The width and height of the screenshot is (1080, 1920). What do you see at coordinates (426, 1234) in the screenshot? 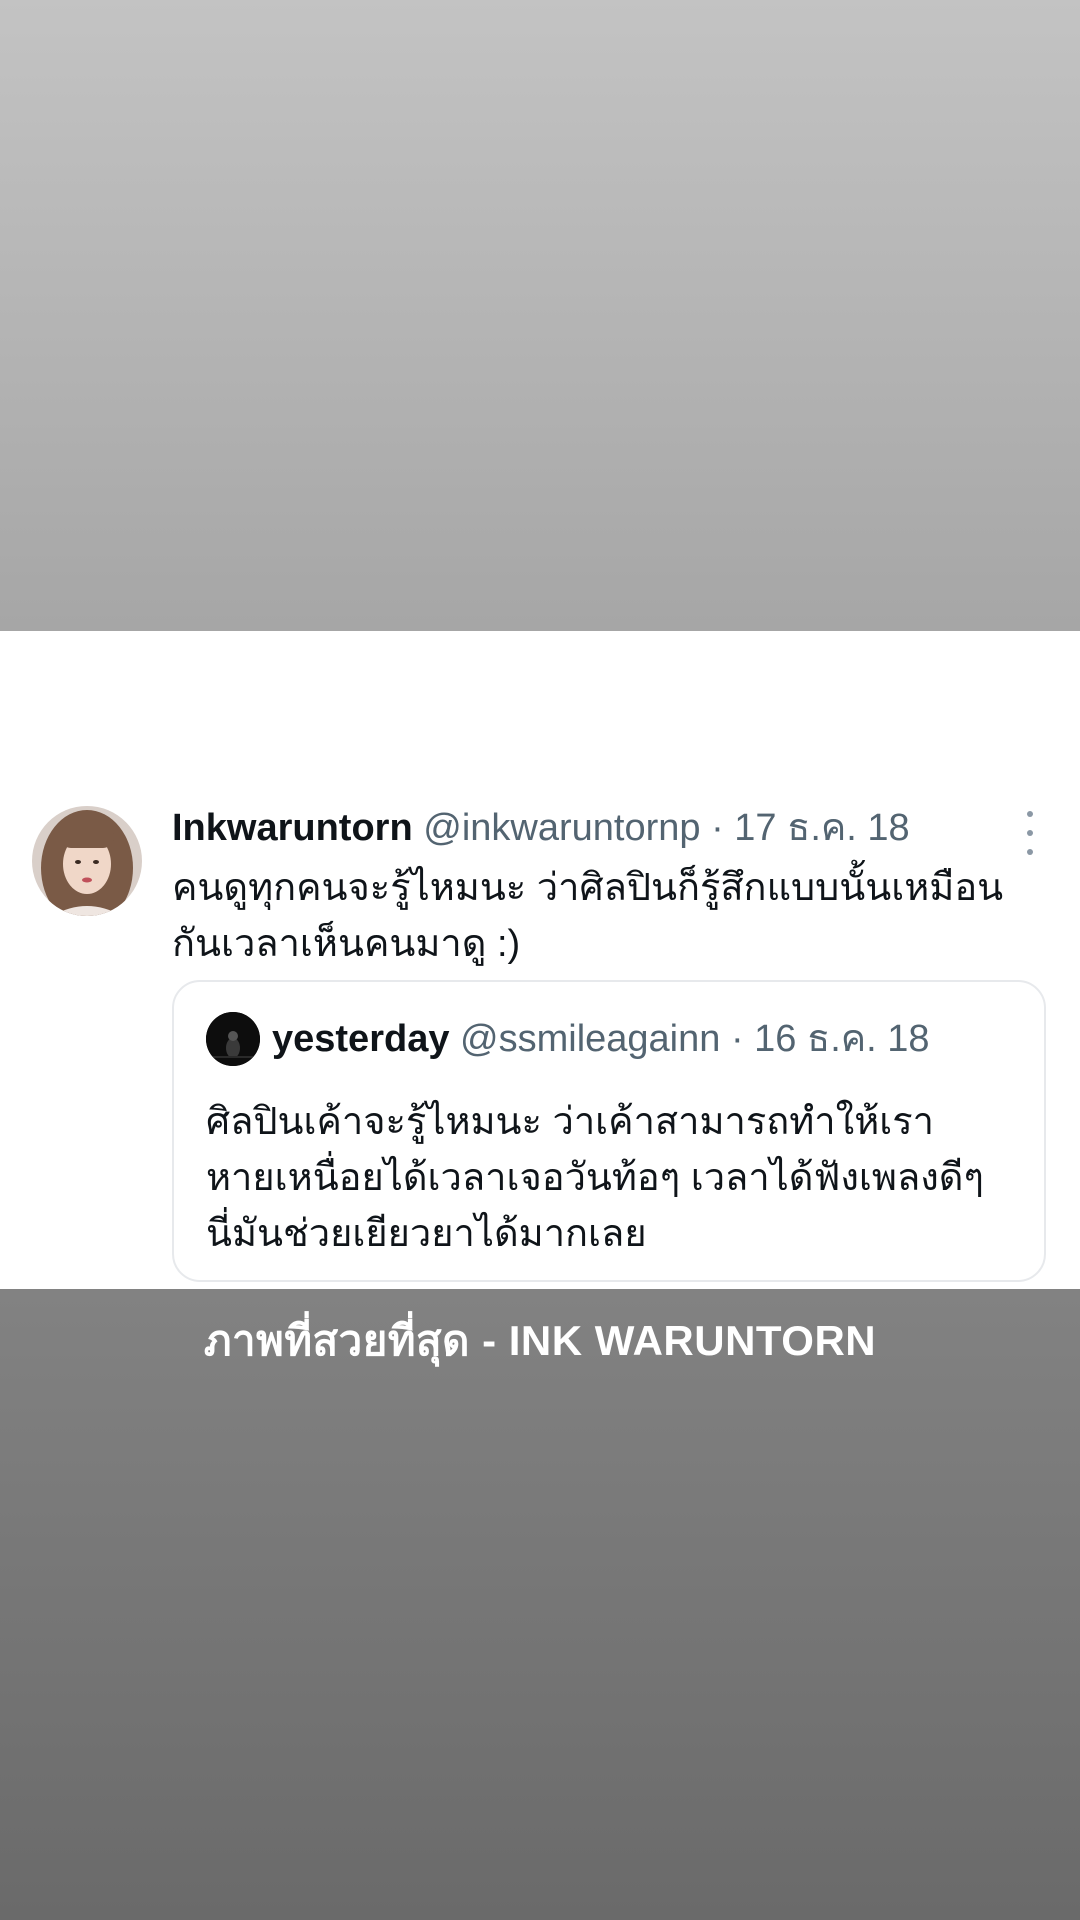
I see `quoted-text-line: นี่มันช่วยเยียวยาได้มากเลย` at bounding box center [426, 1234].